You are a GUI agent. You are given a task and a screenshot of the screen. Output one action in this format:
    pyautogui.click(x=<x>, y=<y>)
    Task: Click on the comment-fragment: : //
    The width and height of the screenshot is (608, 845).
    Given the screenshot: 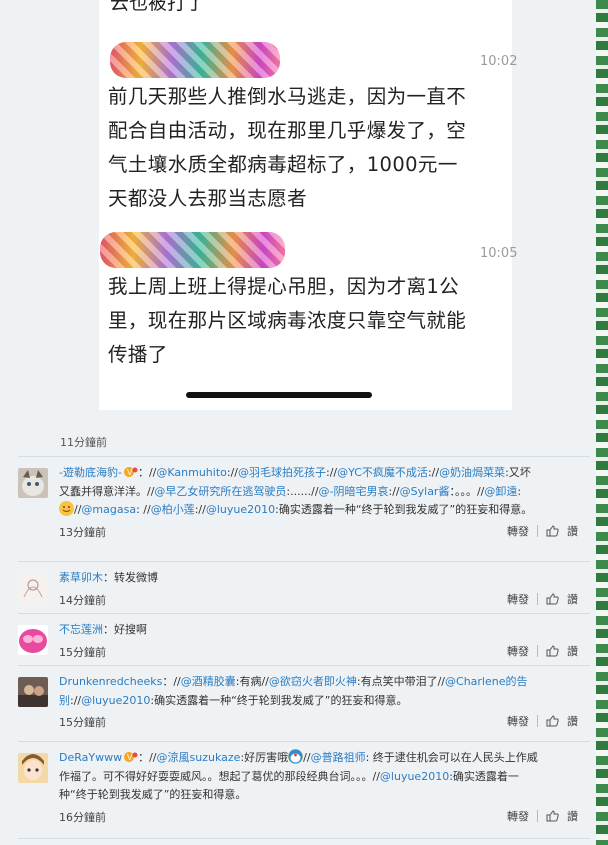 What is the action you would take?
    pyautogui.click(x=143, y=509)
    